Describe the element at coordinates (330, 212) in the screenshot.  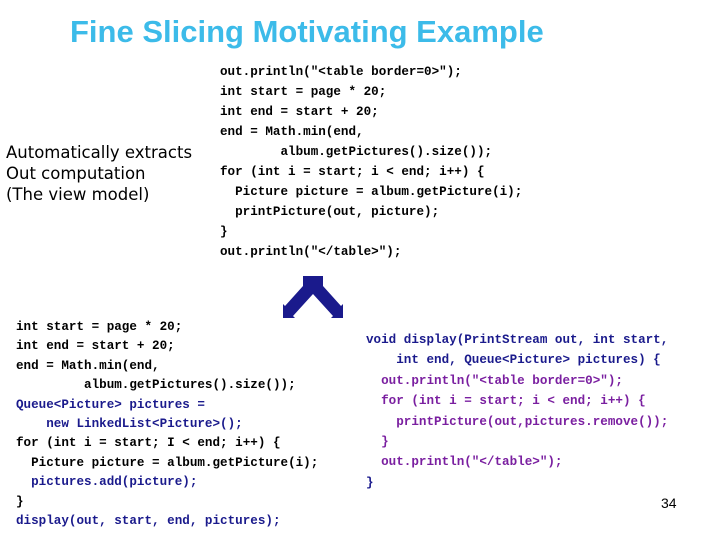
I see `code-line: printPicture(out, picture);` at that location.